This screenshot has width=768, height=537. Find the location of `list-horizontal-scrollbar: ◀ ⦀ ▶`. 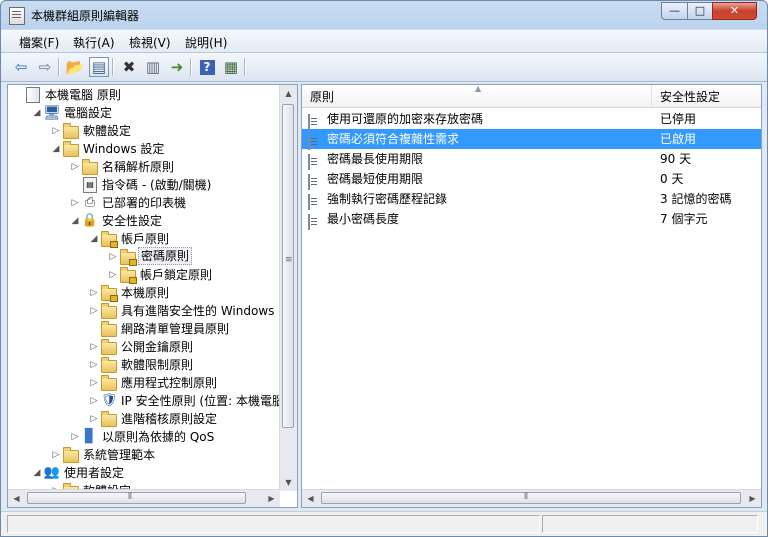

list-horizontal-scrollbar: ◀ ⦀ ▶ is located at coordinates (531, 498).